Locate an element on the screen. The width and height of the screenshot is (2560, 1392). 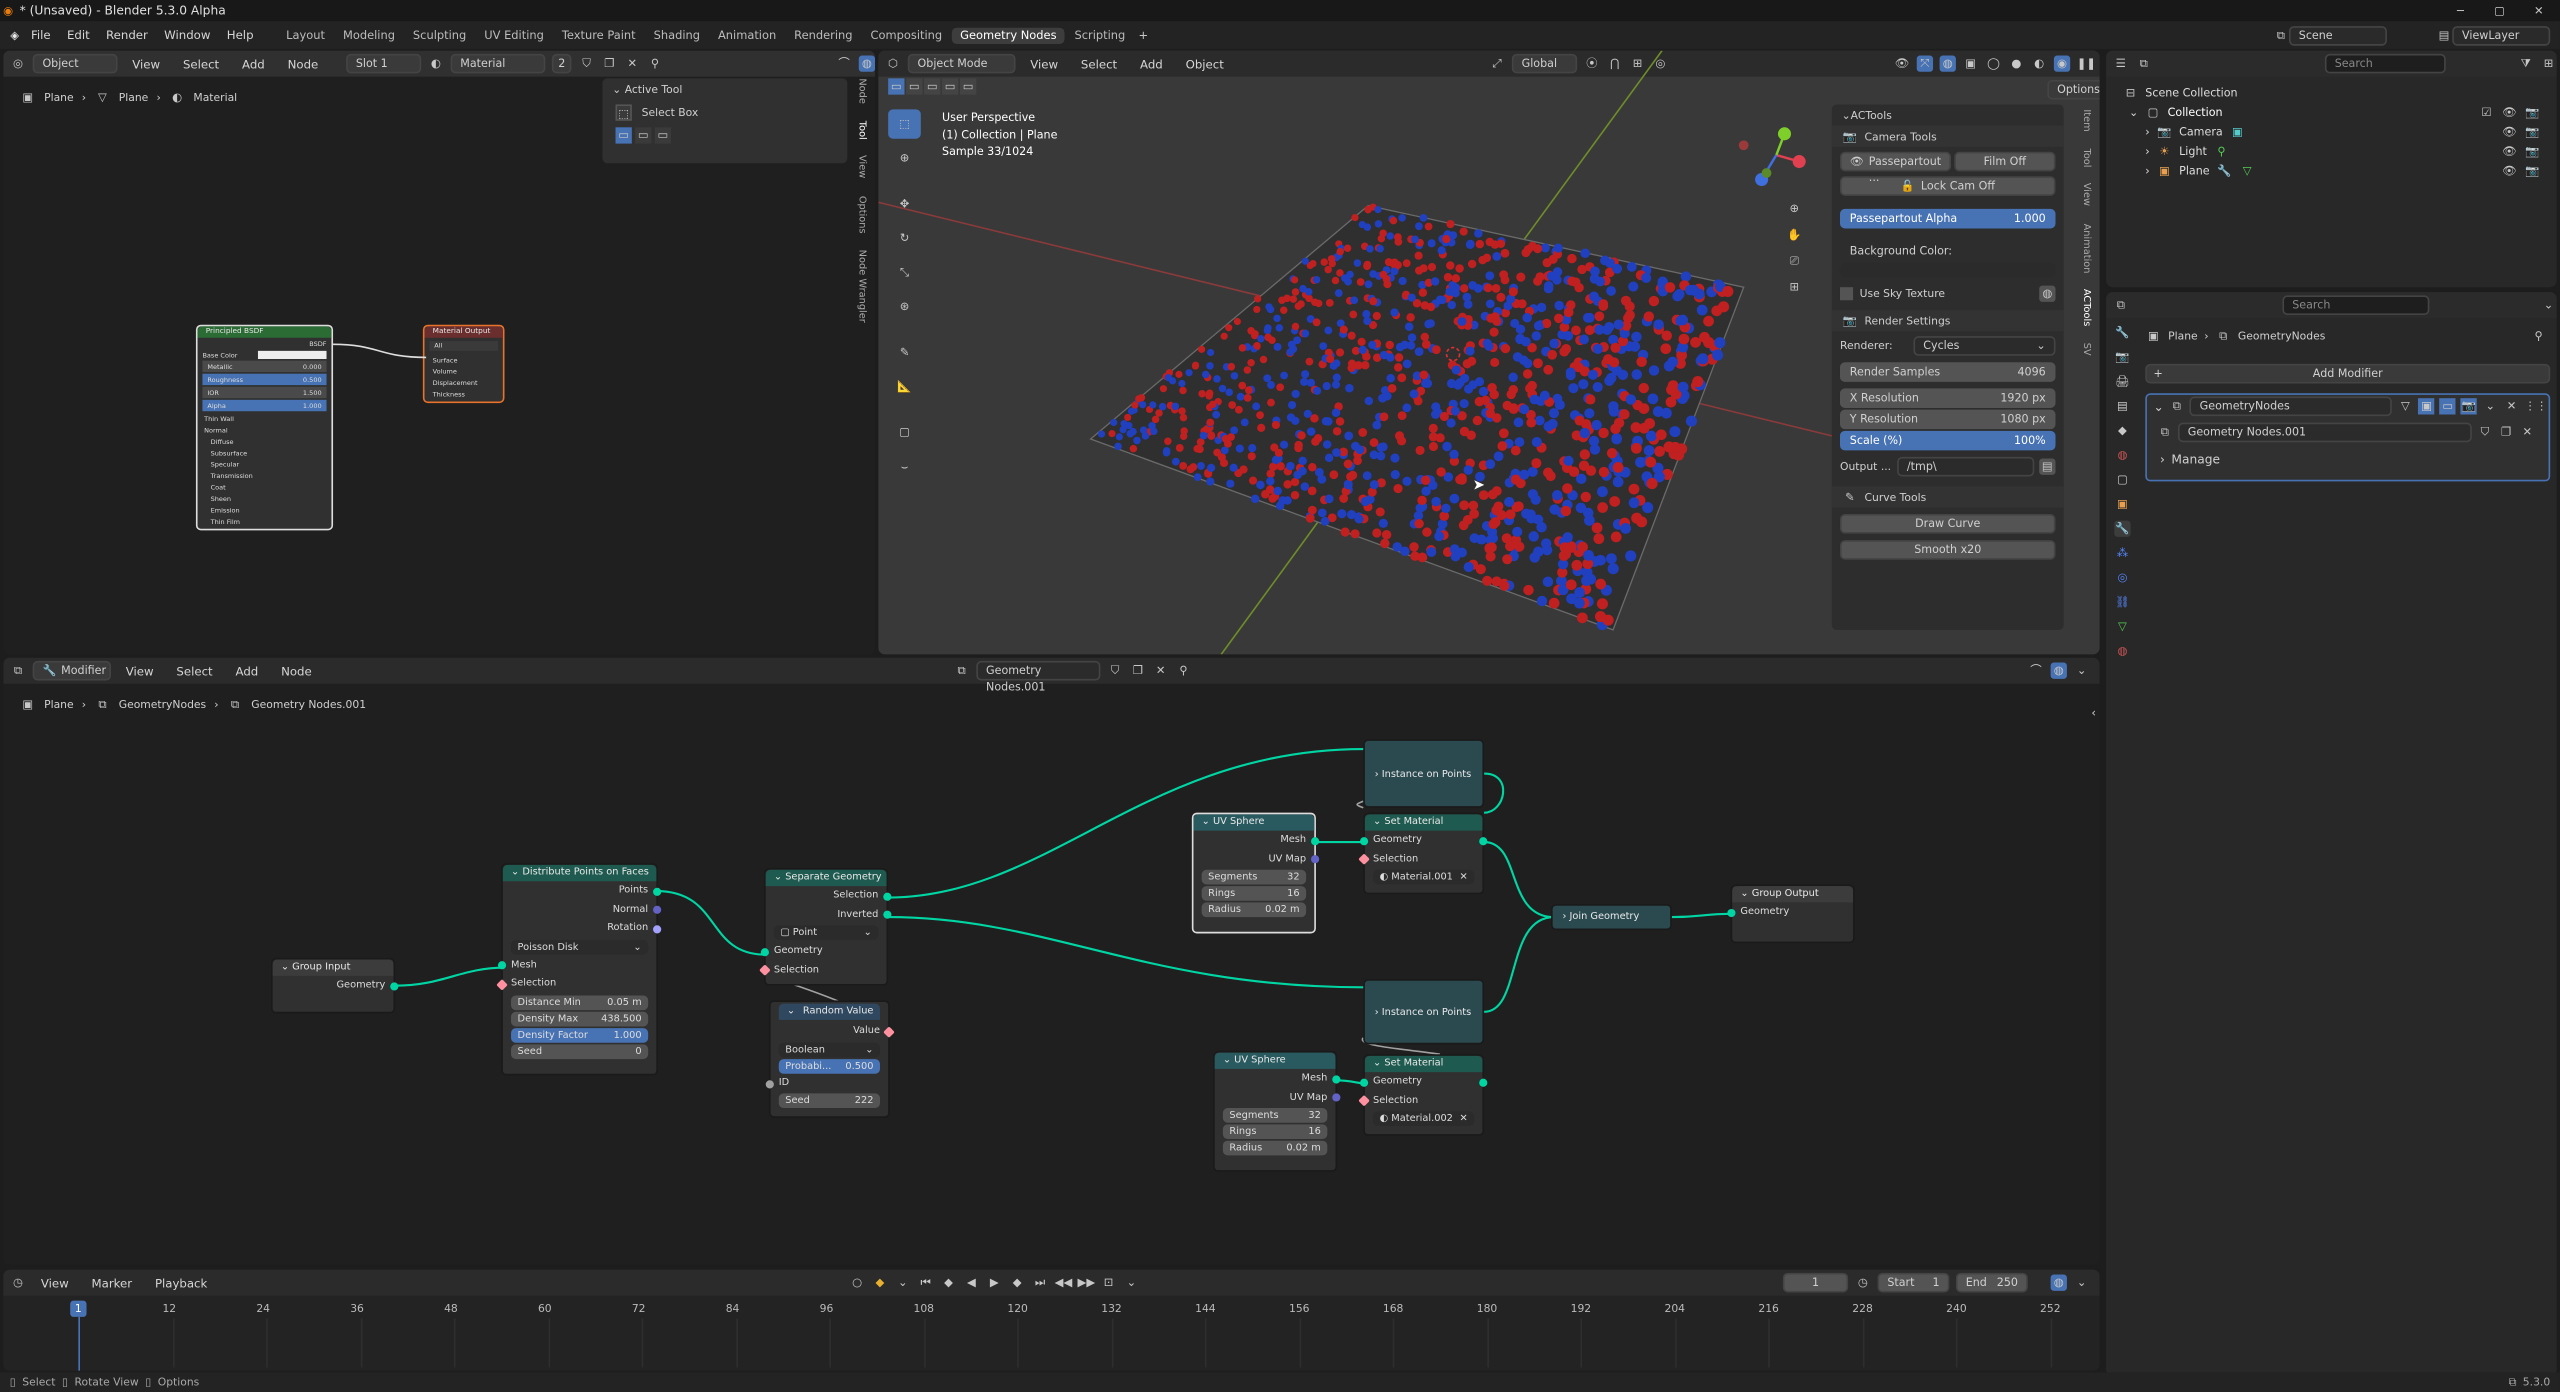
scene-selector: Scene is located at coordinates (2337, 35).